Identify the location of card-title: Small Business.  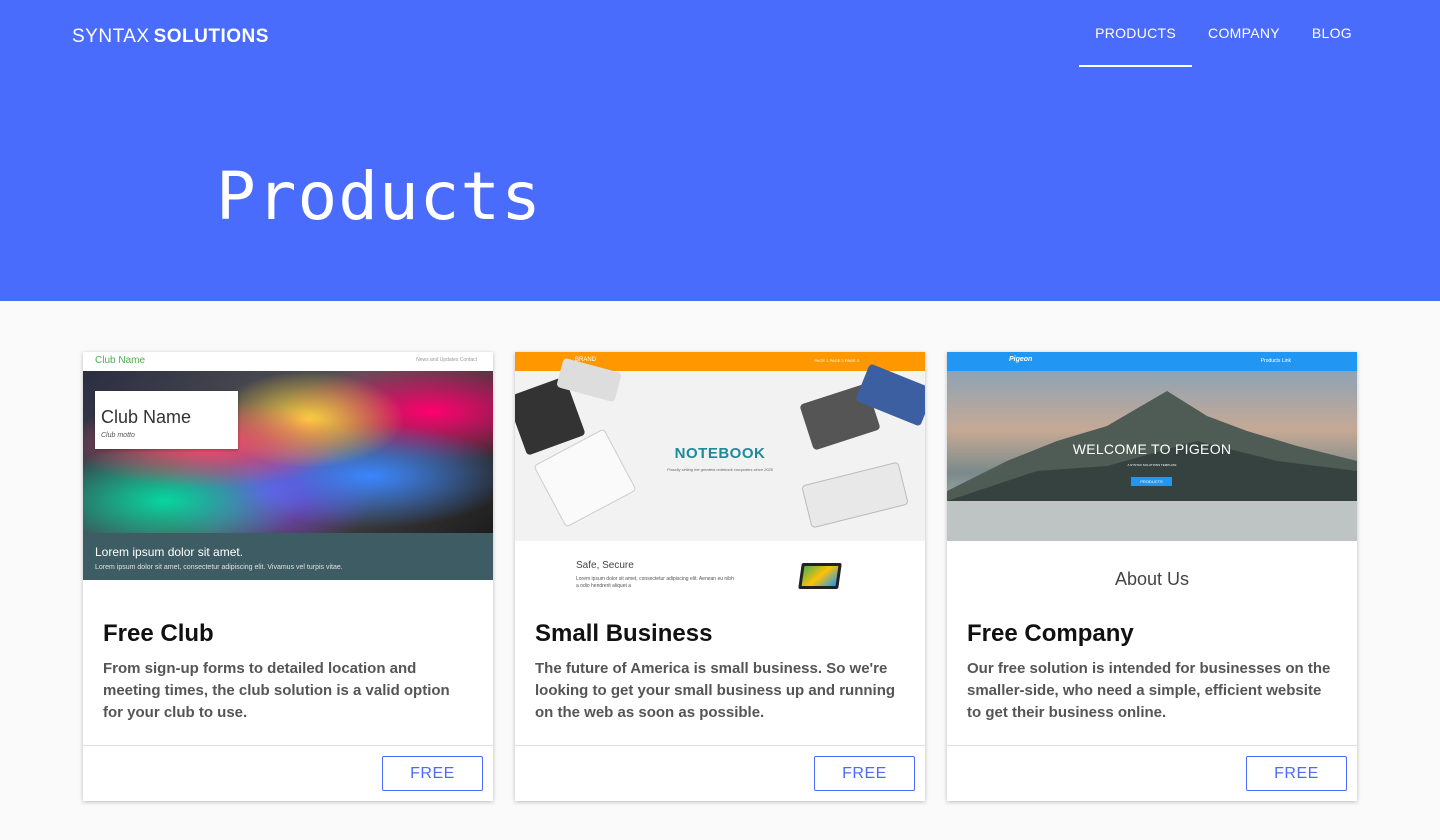
(624, 633).